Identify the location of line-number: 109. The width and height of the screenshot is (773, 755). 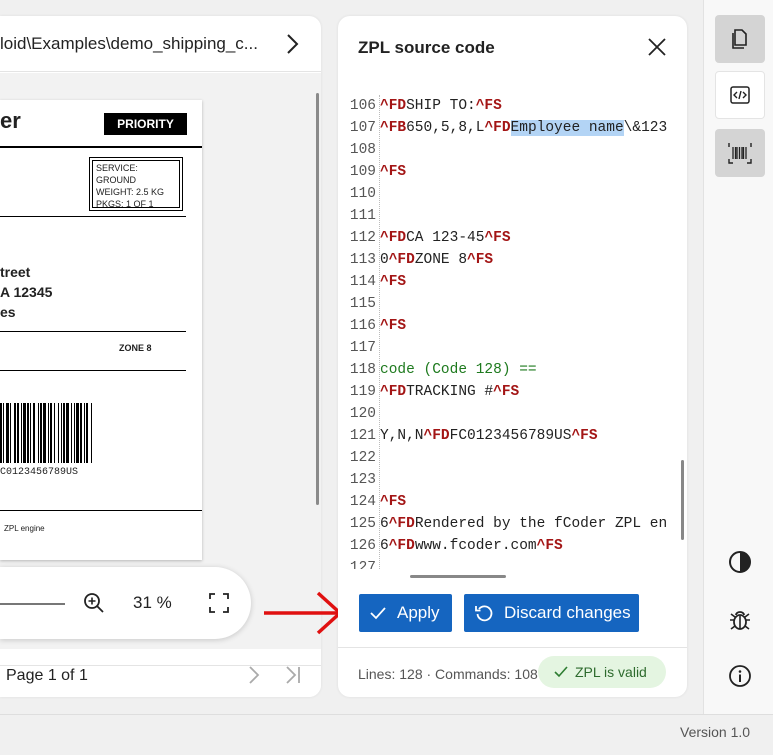
(362, 172).